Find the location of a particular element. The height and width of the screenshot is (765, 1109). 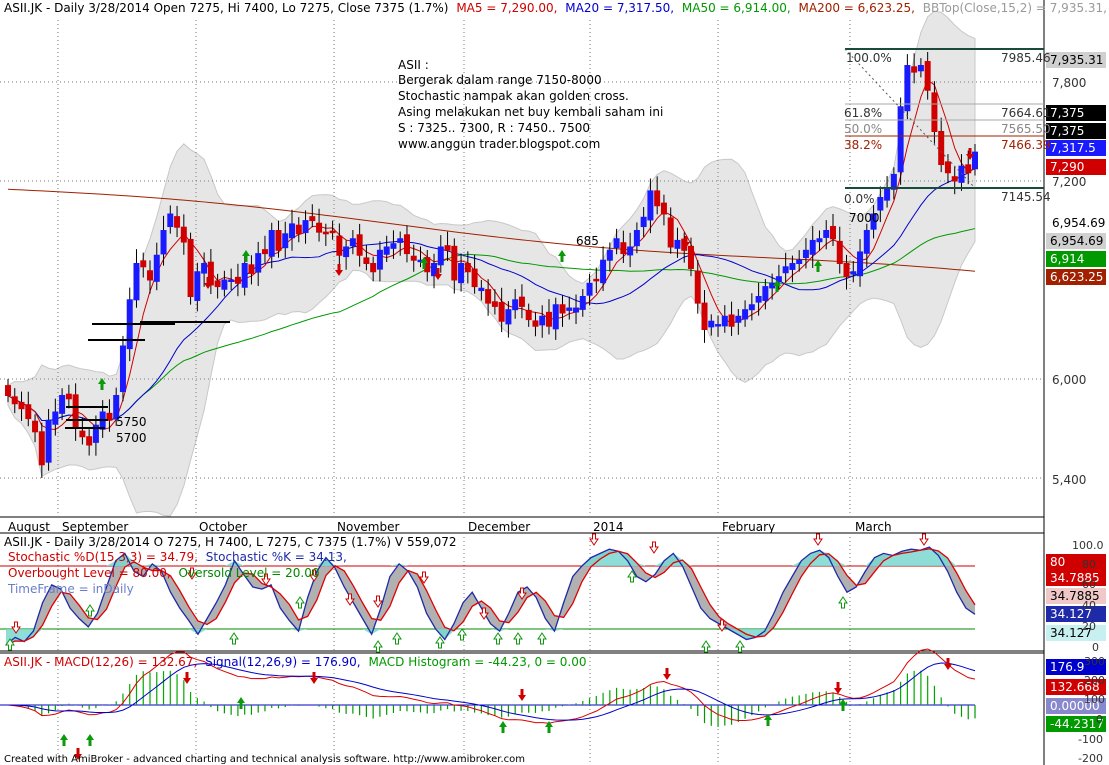

stoch-tick: 100.0 is located at coordinates (1088, 545).